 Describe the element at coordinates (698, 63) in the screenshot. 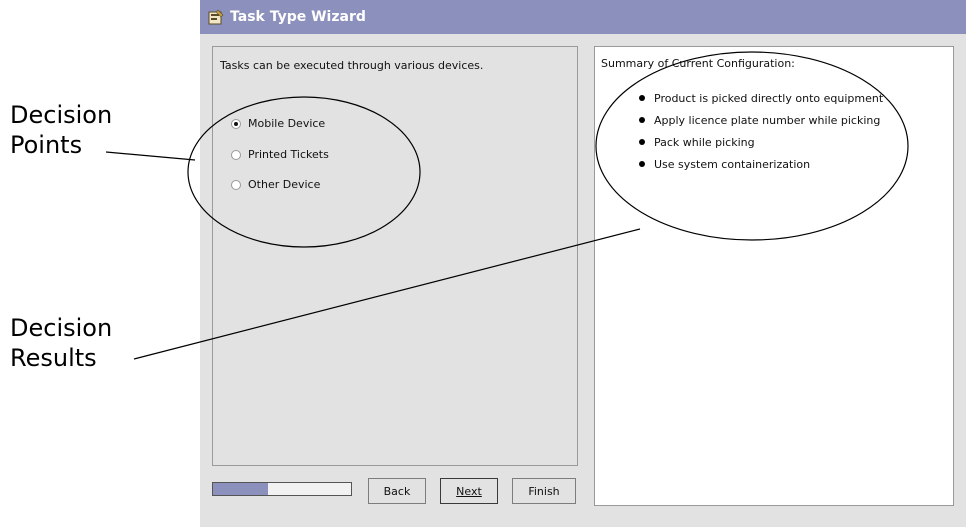

I see `summary-title: Summary of Current Configuration:` at that location.